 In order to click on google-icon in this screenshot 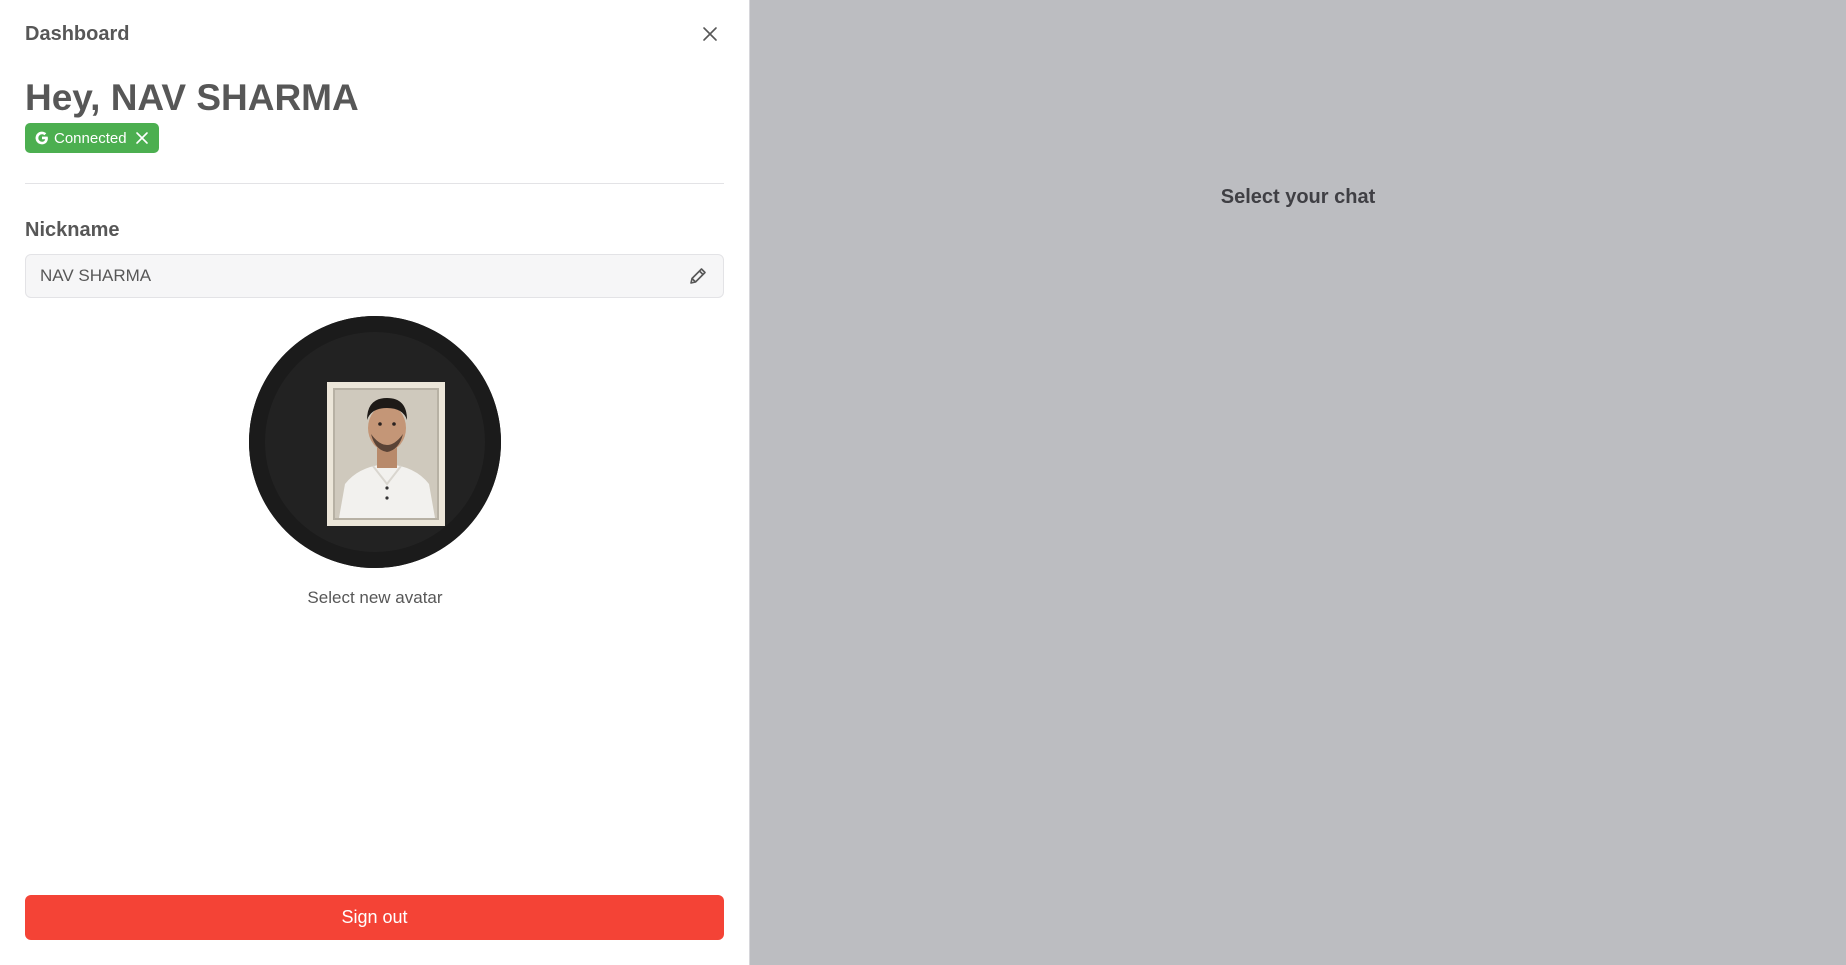, I will do `click(41, 138)`.